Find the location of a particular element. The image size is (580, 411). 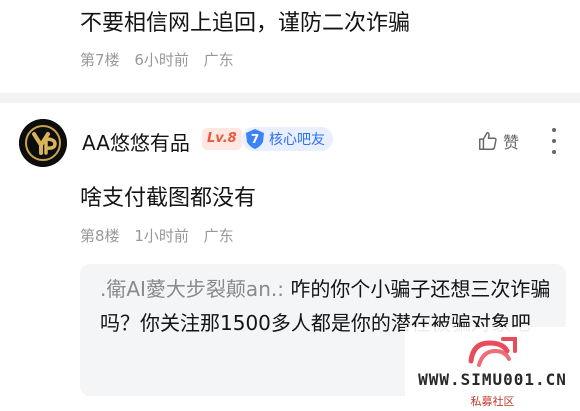

like-label: 赞 is located at coordinates (511, 142).